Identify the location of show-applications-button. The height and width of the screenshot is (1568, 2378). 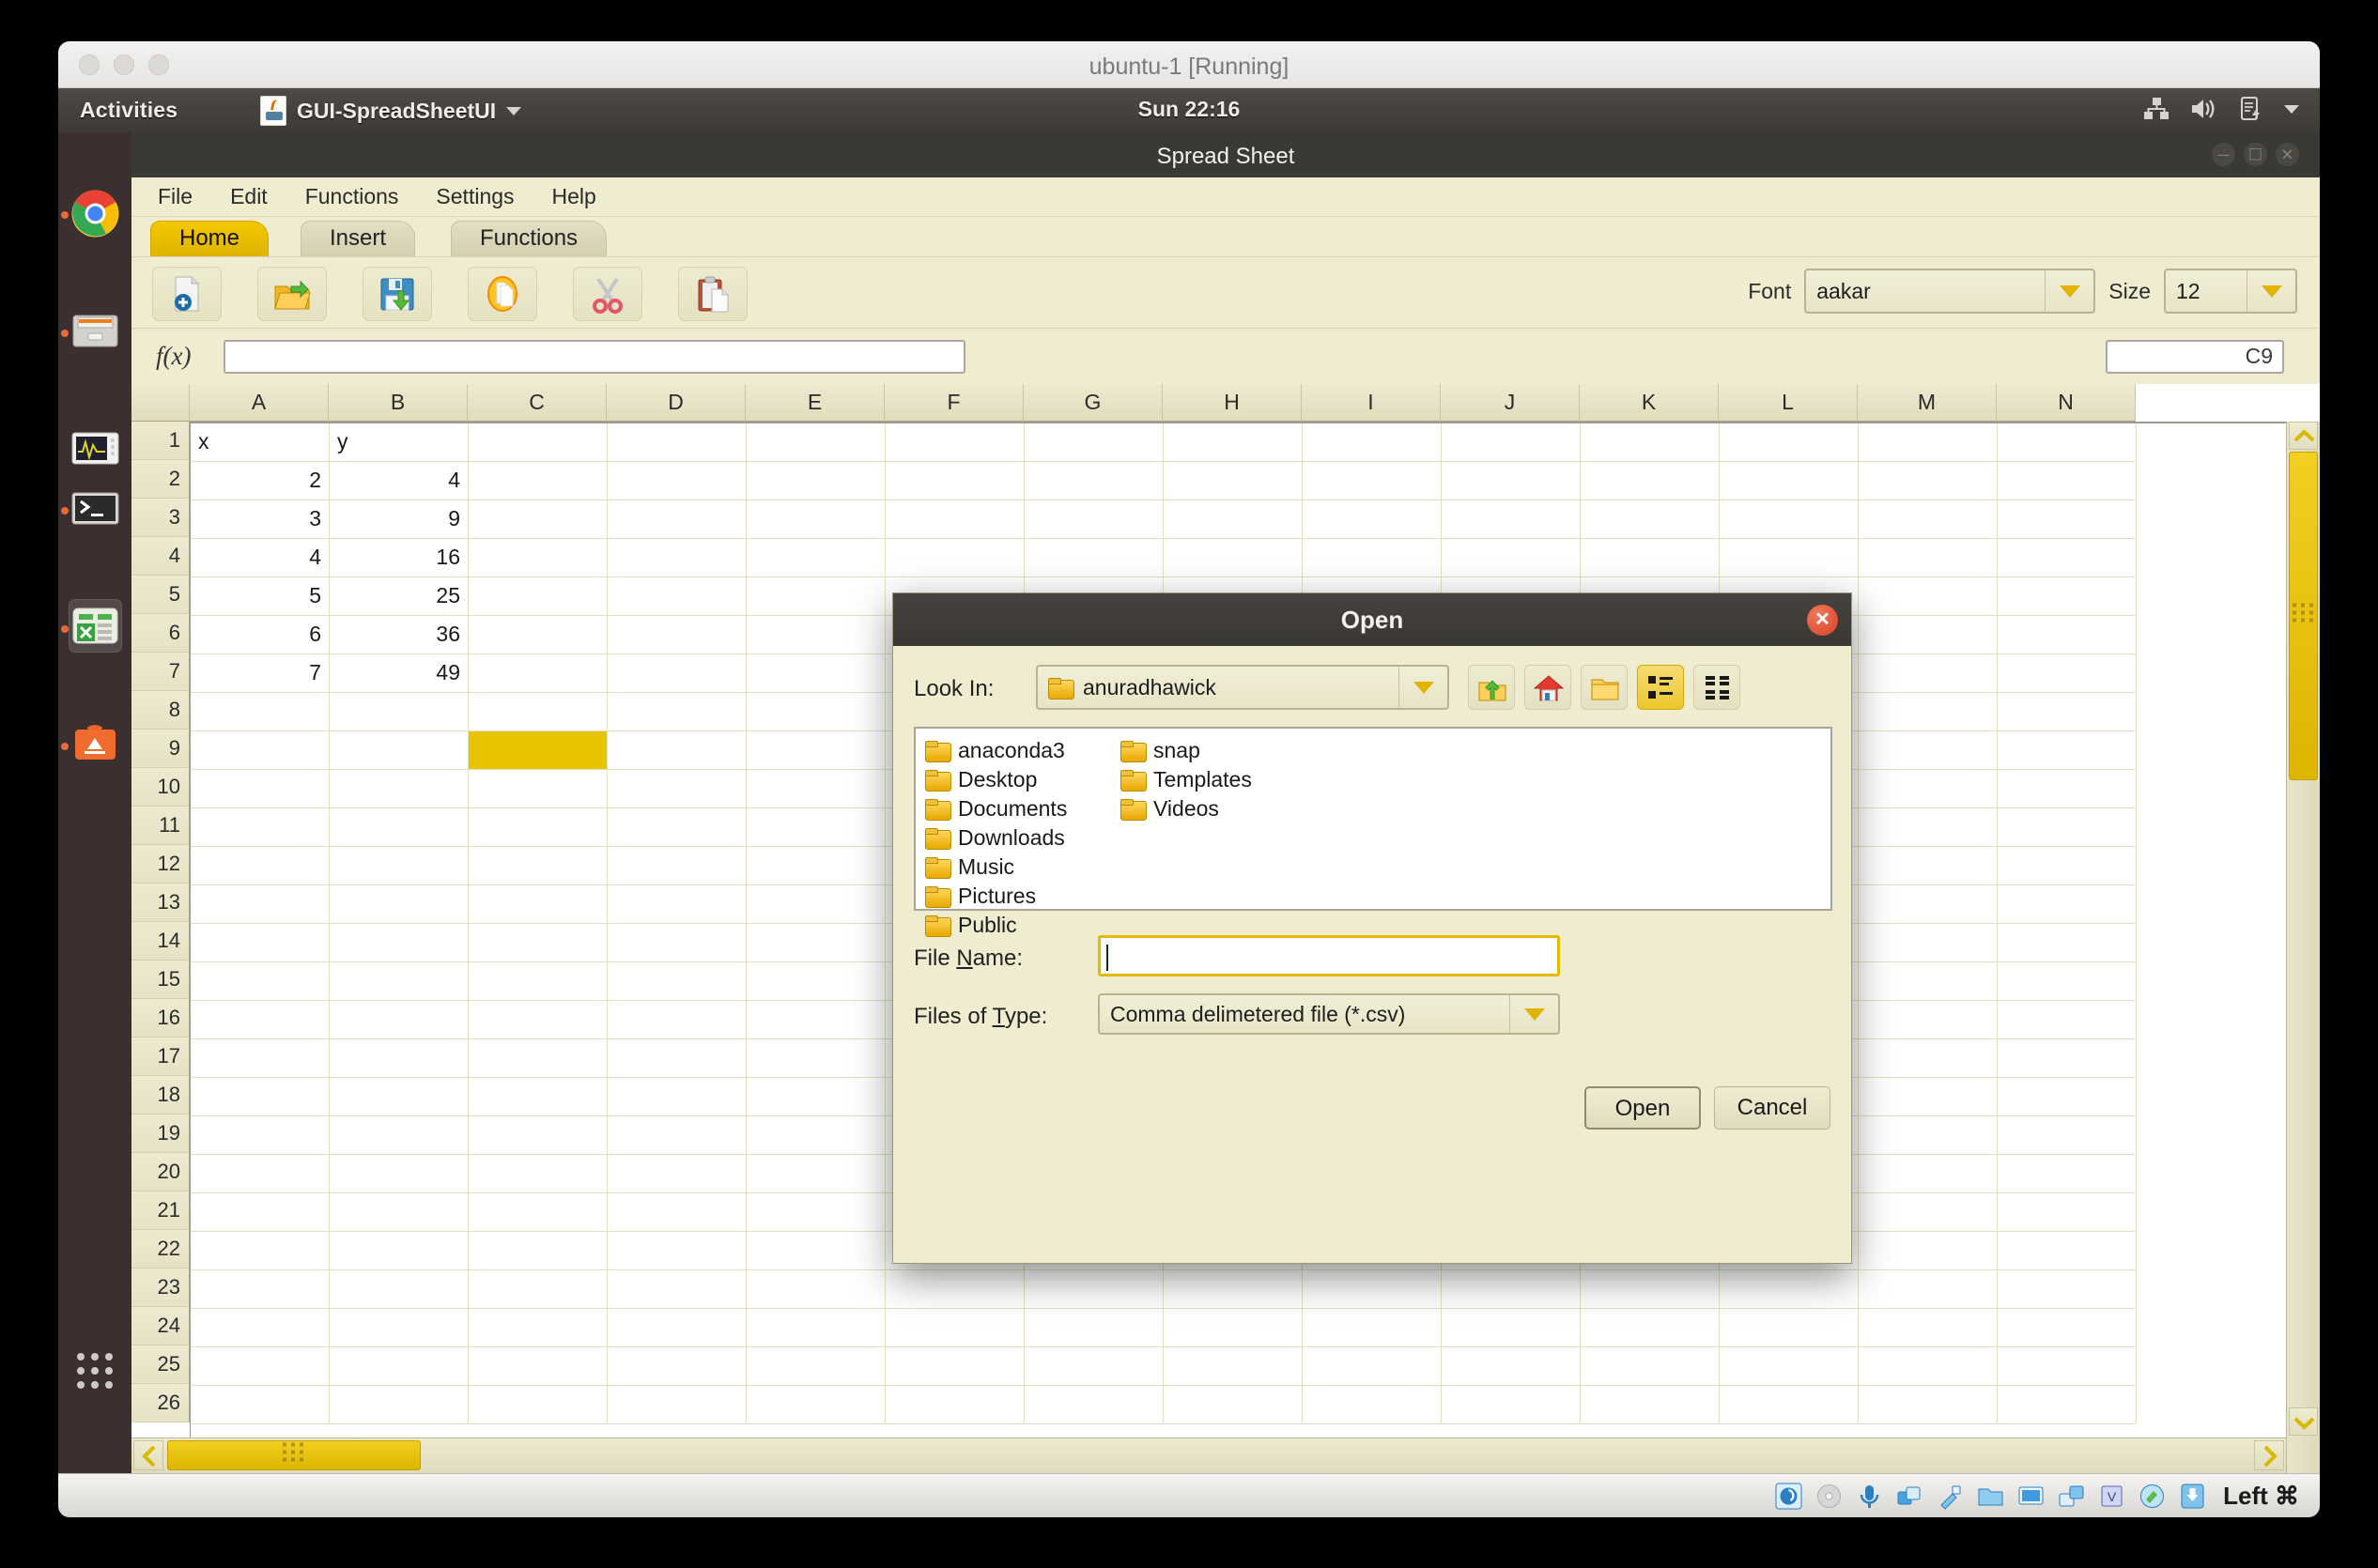
(95, 1372).